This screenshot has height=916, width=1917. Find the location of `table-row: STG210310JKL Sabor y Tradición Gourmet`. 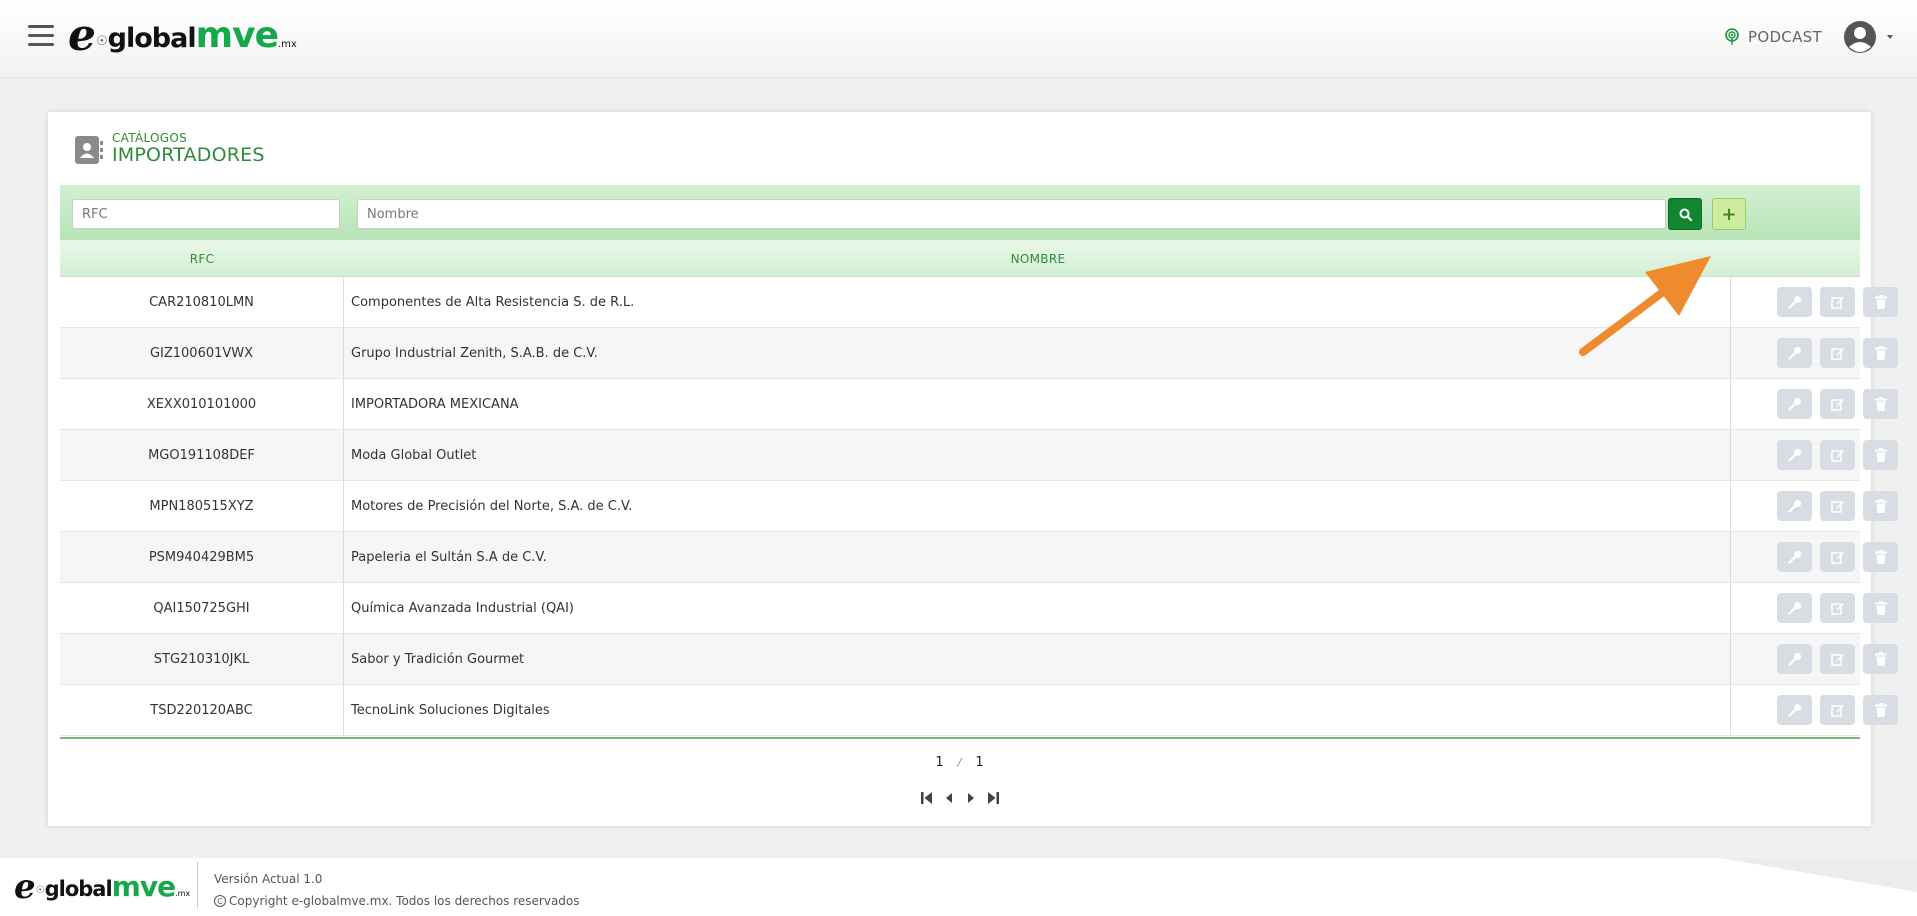

table-row: STG210310JKL Sabor y Tradición Gourmet is located at coordinates (979, 659).